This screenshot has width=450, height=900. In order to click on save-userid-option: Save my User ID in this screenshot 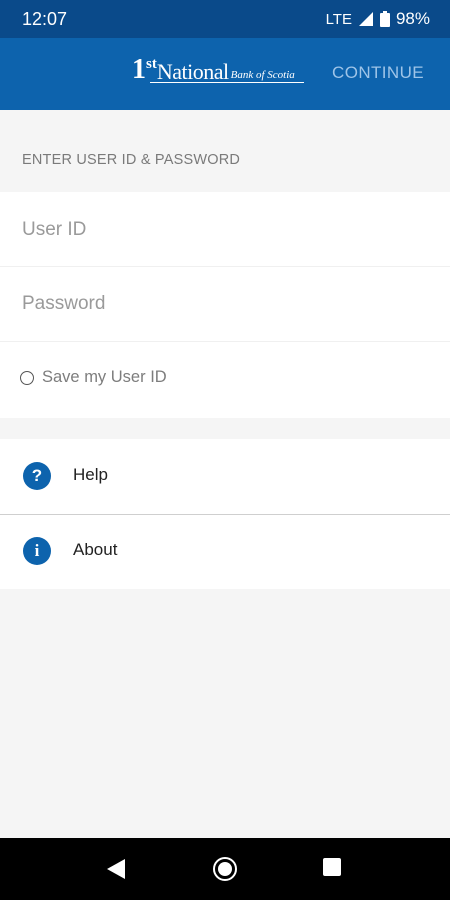, I will do `click(93, 377)`.